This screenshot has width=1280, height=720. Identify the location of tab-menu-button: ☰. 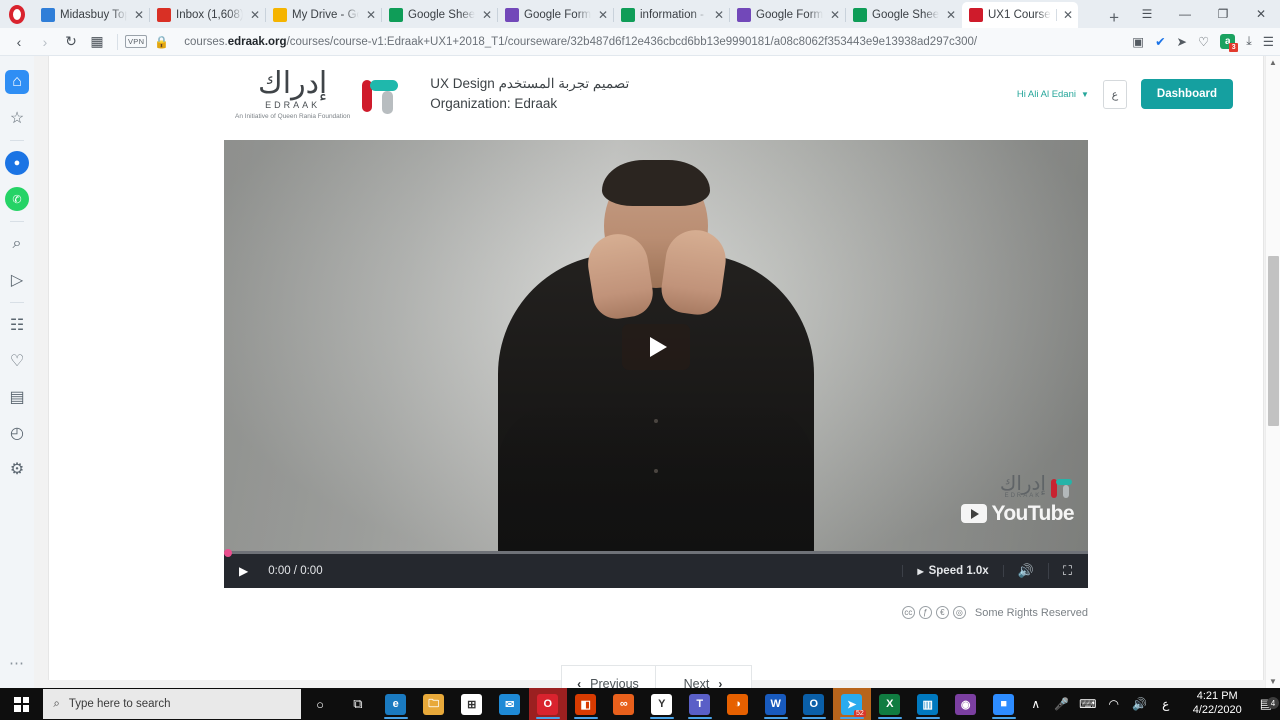
(1147, 14).